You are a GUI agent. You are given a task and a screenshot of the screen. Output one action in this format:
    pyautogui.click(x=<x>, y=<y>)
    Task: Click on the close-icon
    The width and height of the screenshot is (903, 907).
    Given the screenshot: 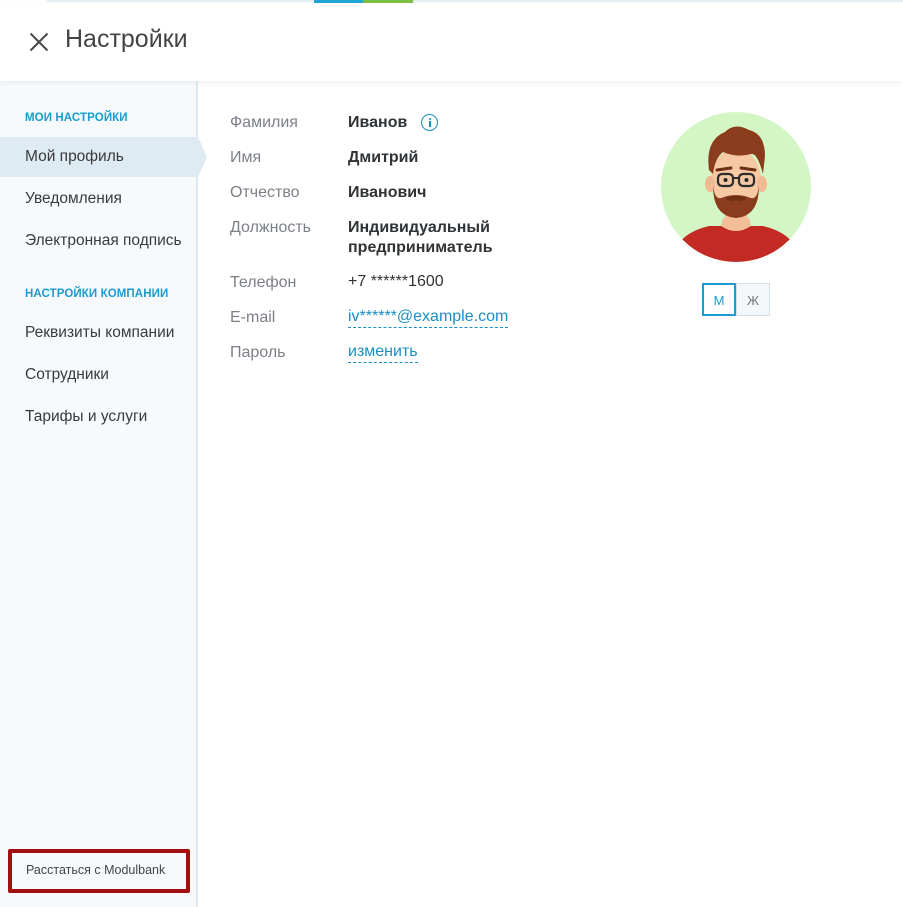 What is the action you would take?
    pyautogui.click(x=39, y=42)
    